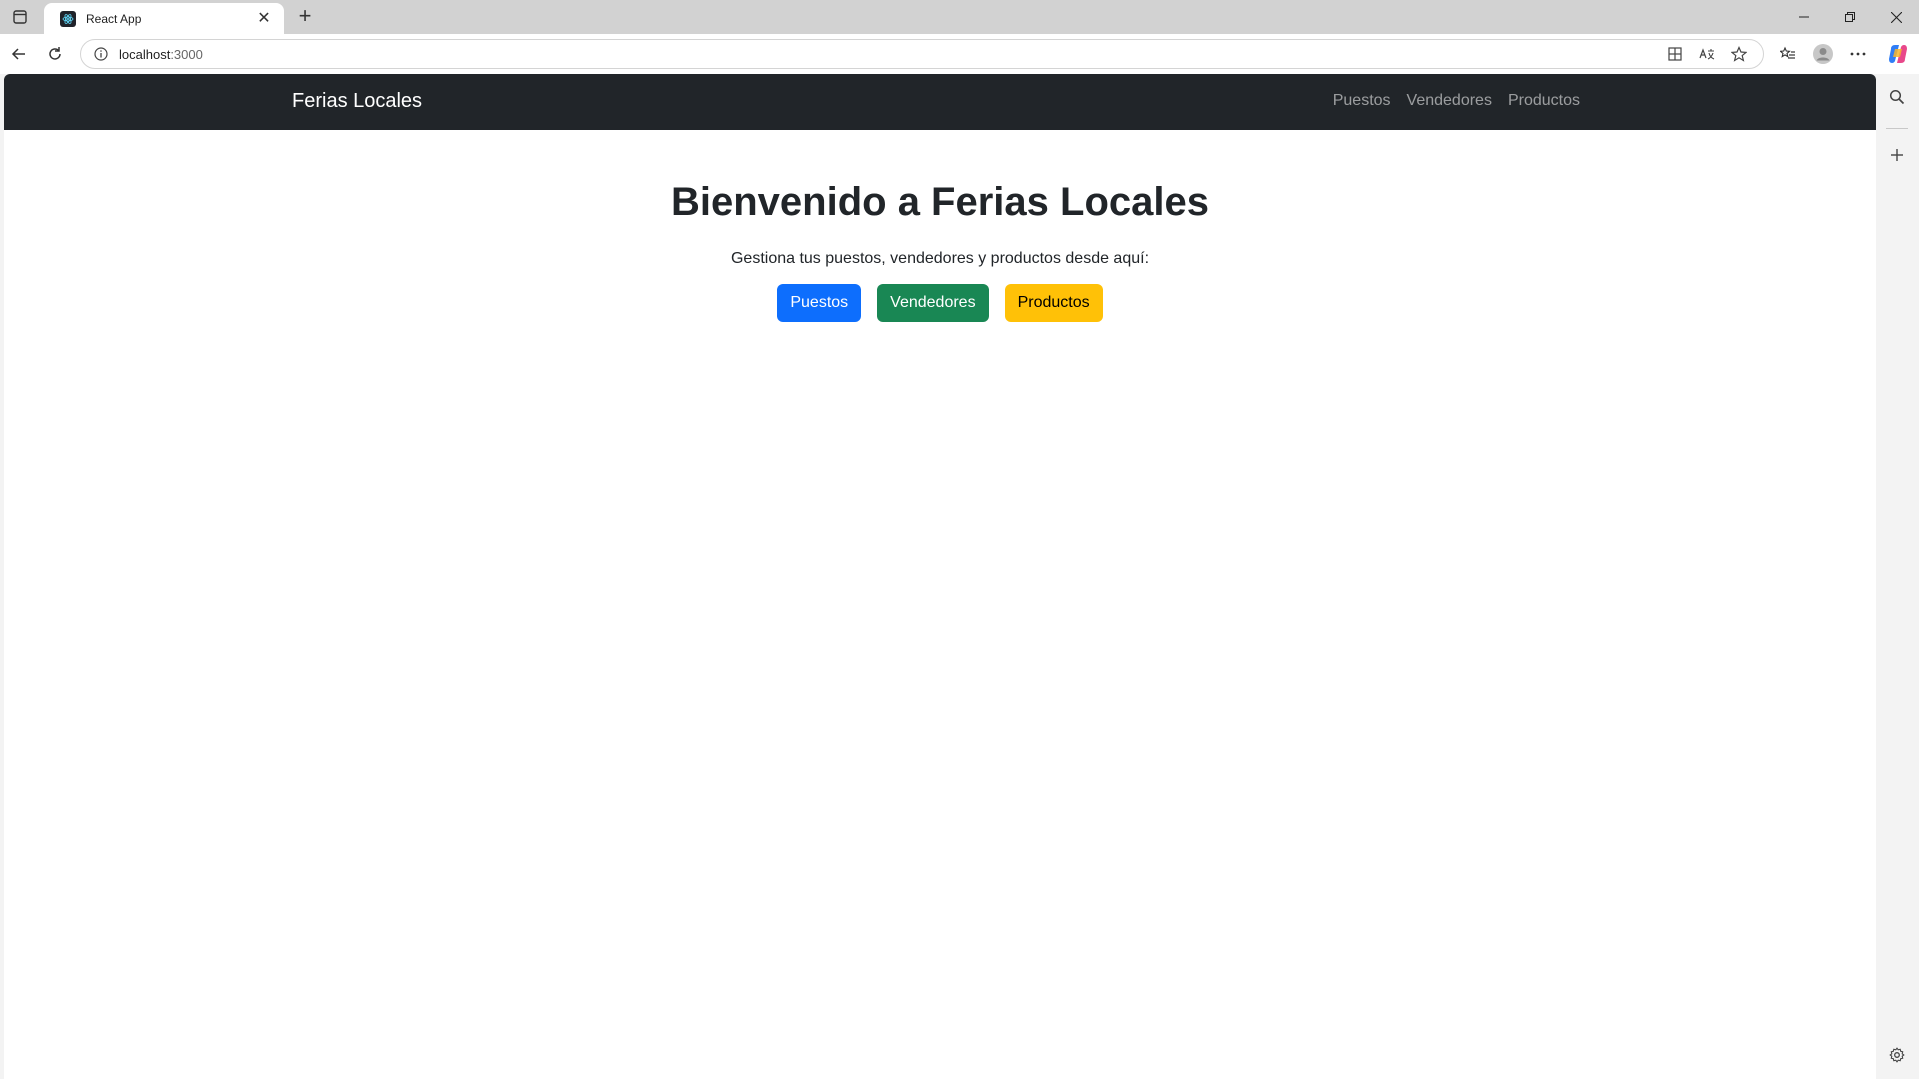 Image resolution: width=1919 pixels, height=1079 pixels. Describe the element at coordinates (101, 54) in the screenshot. I see `info-icon` at that location.